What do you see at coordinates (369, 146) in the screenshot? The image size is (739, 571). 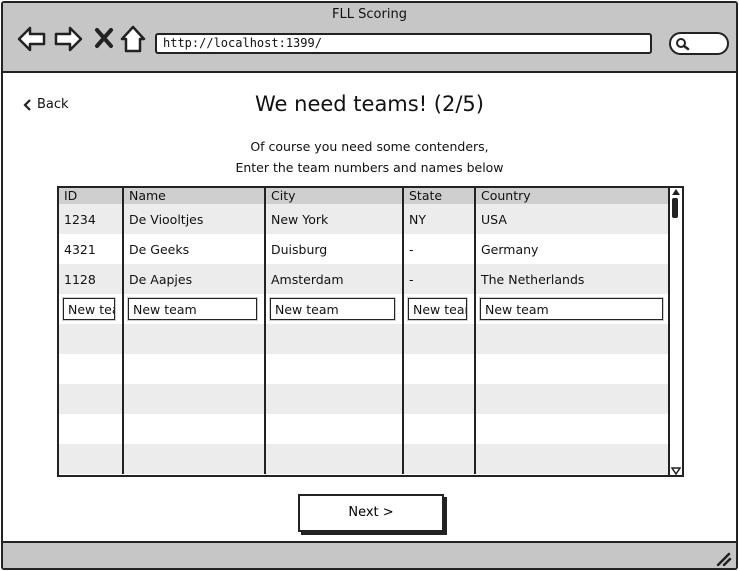 I see `subtitle-line-1: Of course you need some contenders,` at bounding box center [369, 146].